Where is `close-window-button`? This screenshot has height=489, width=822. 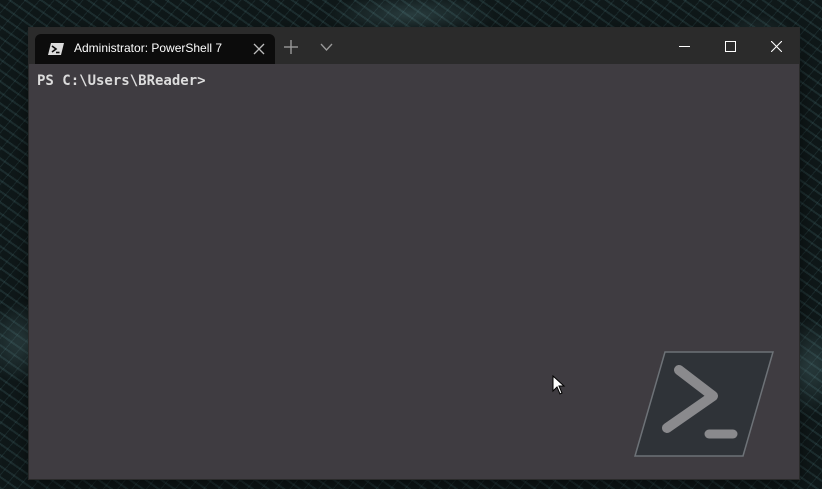 close-window-button is located at coordinates (776, 46).